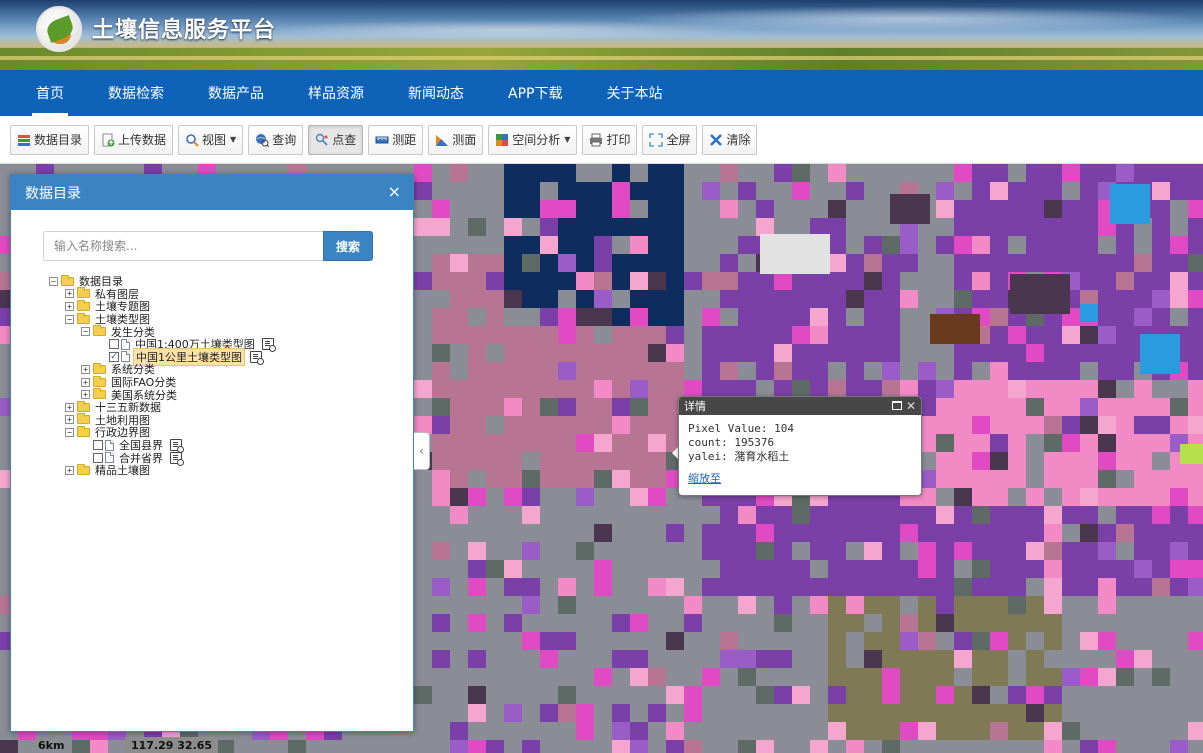 This screenshot has height=753, width=1203. Describe the element at coordinates (161, 470) in the screenshot. I see `tree-node-premium: + 精品土壤图` at that location.